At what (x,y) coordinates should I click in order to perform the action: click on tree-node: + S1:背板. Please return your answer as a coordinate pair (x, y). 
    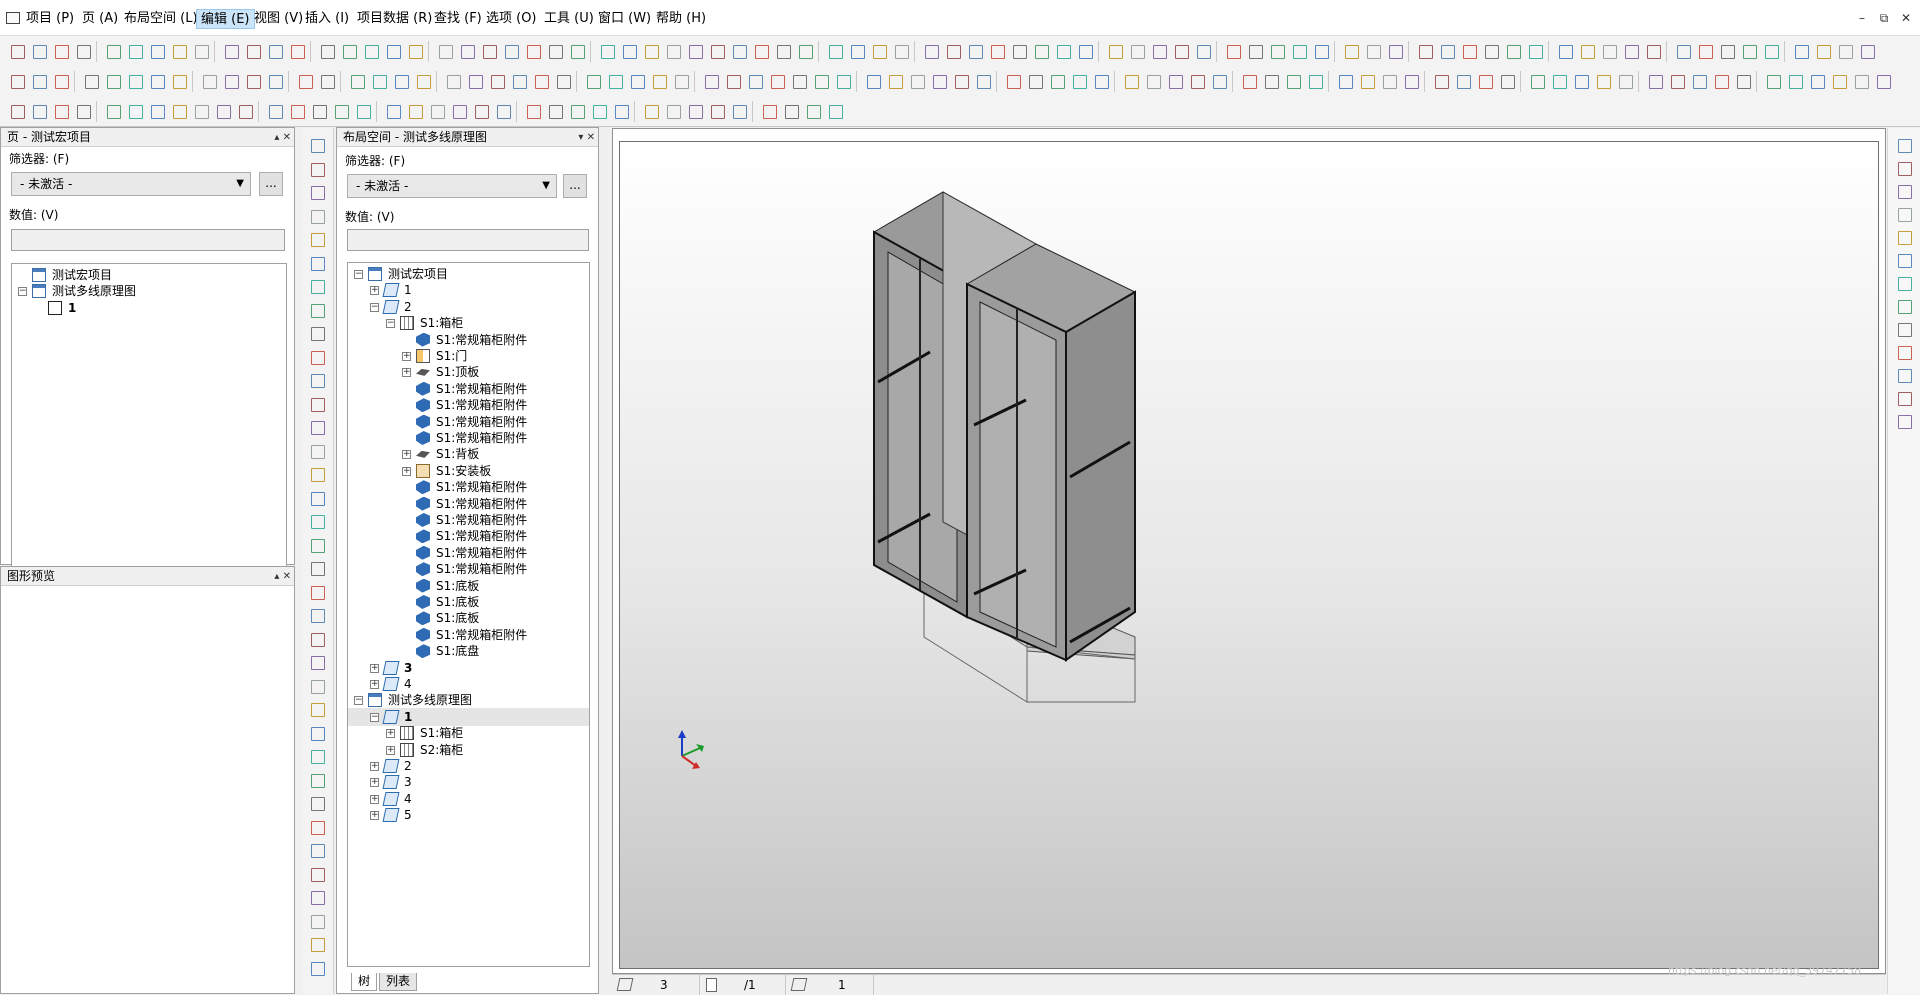
    Looking at the image, I should click on (468, 454).